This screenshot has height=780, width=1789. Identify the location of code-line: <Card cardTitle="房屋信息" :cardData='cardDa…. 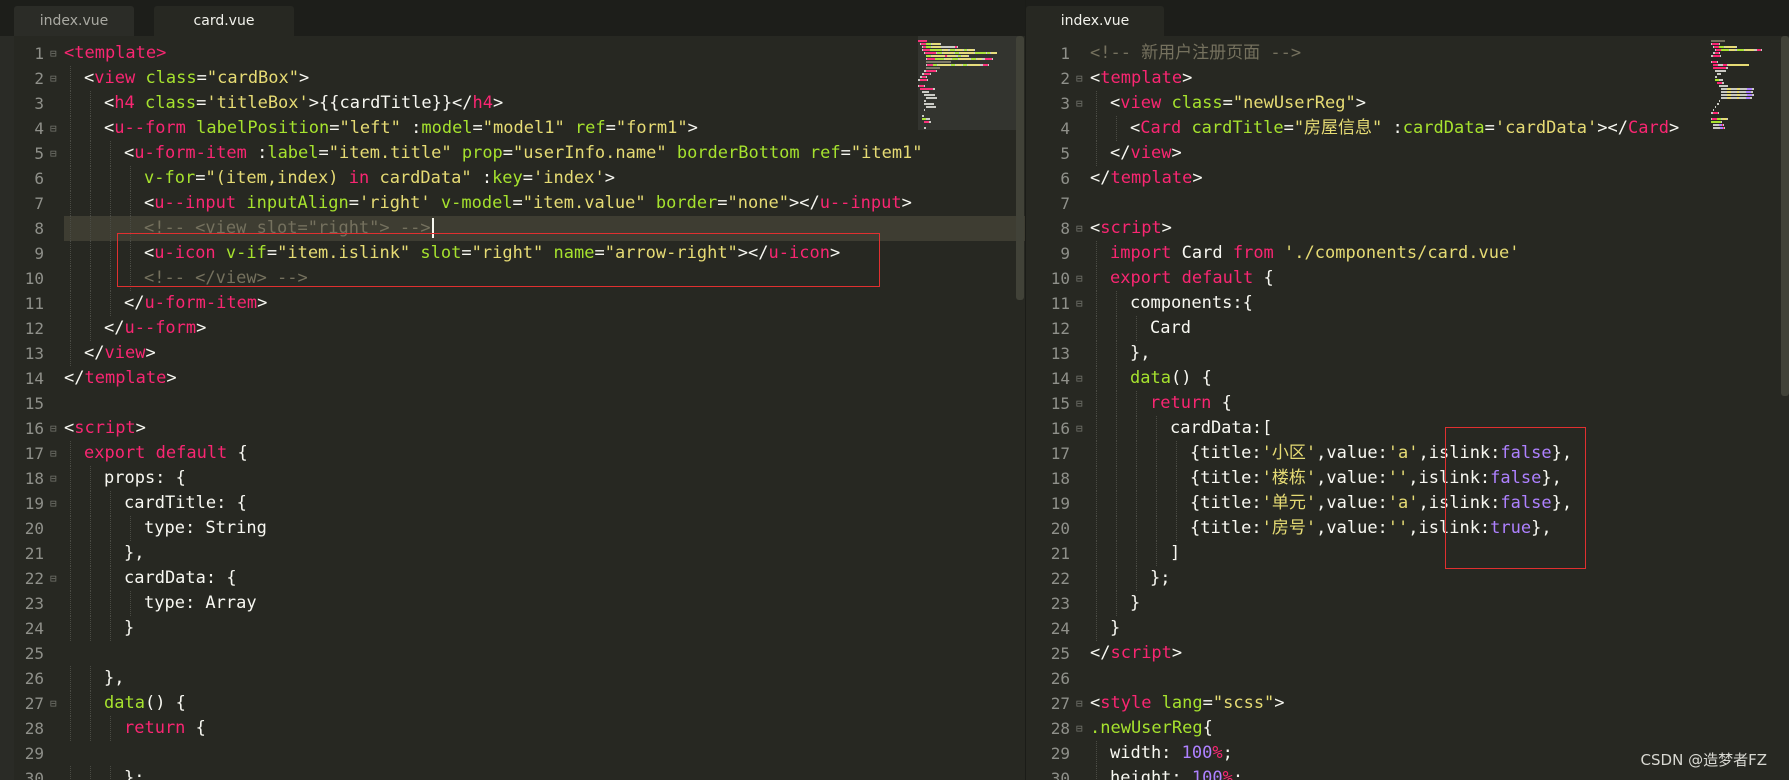
(1384, 128).